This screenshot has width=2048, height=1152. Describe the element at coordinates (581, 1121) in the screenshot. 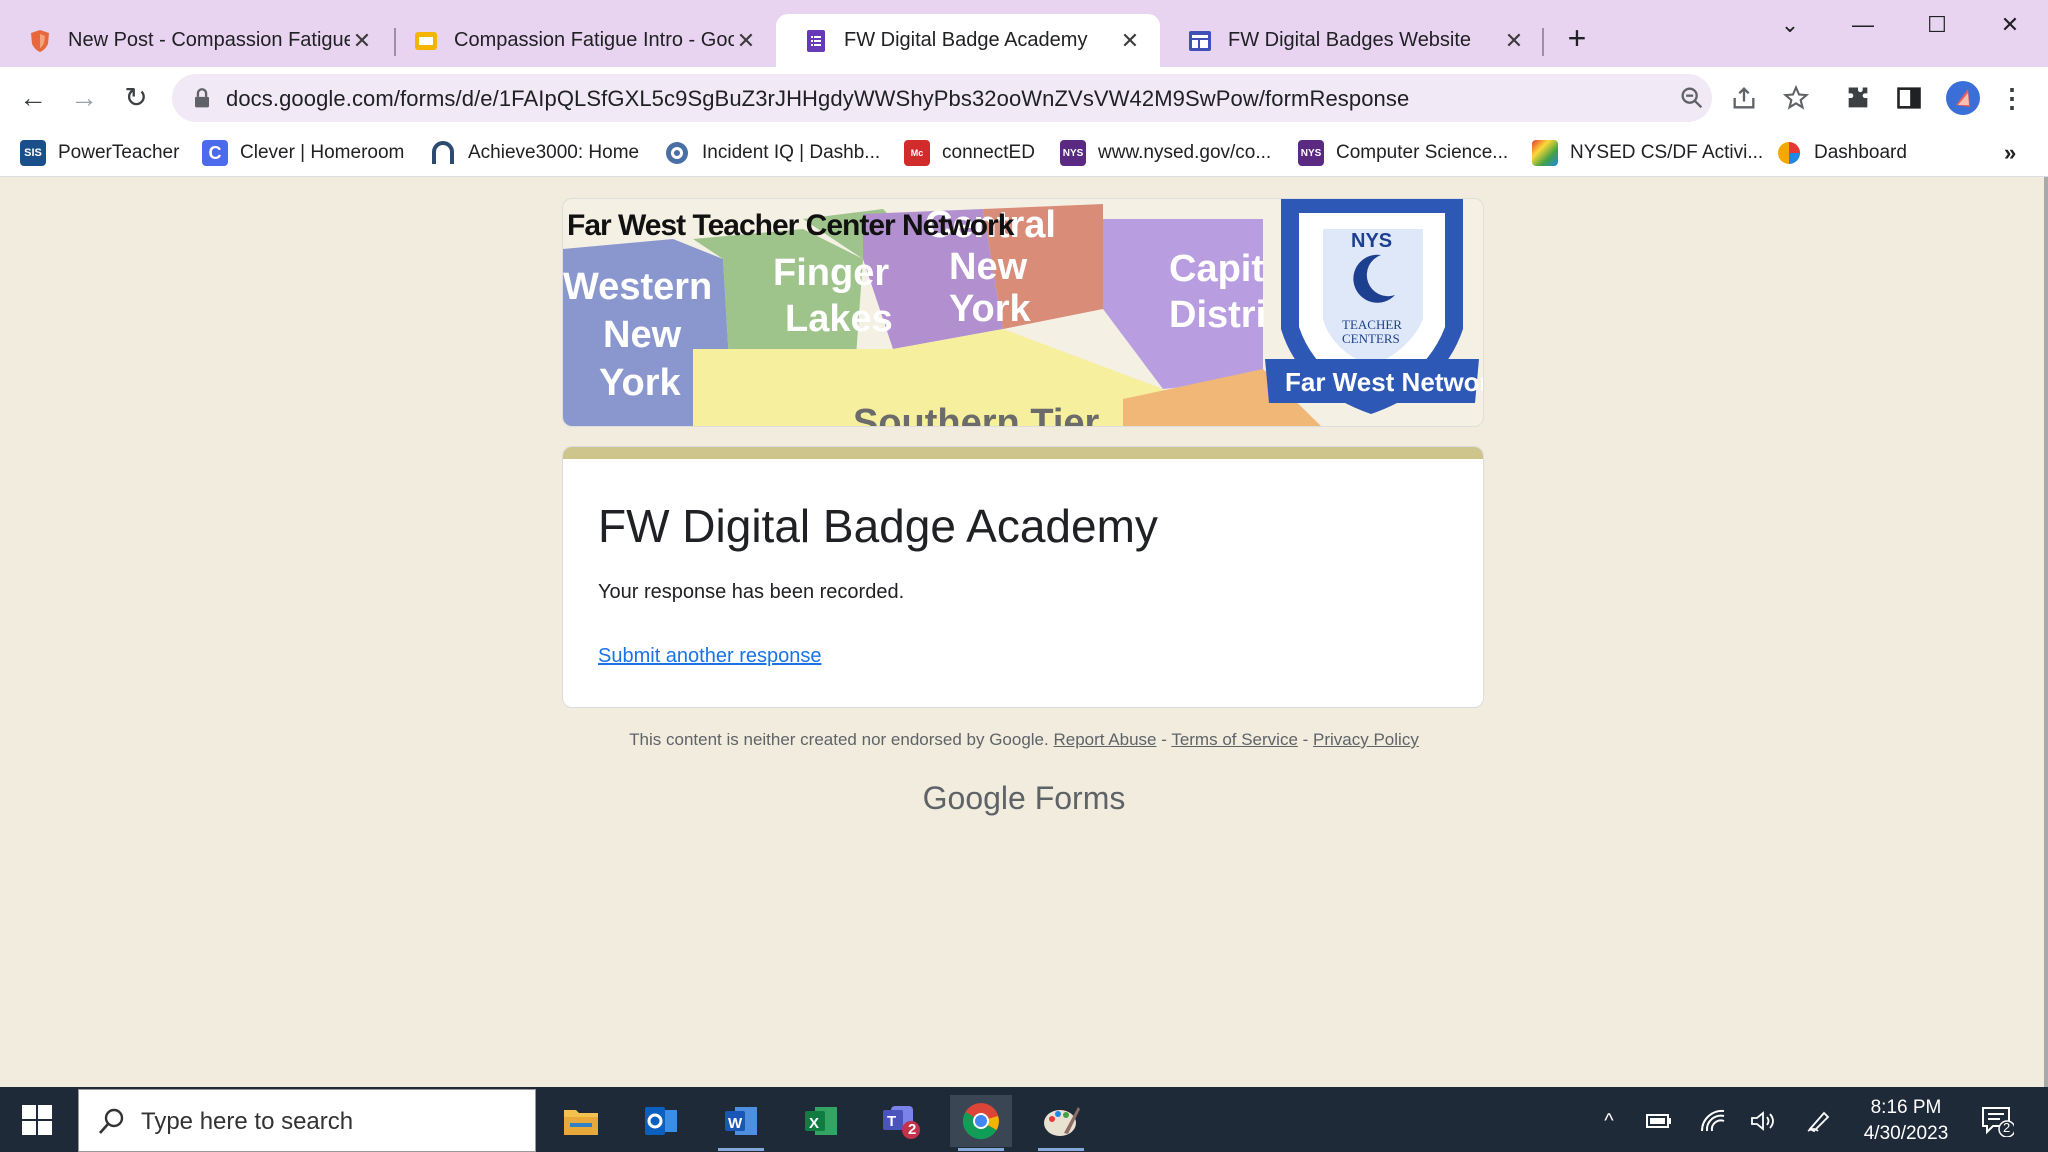

I see `file-explorer-icon` at that location.